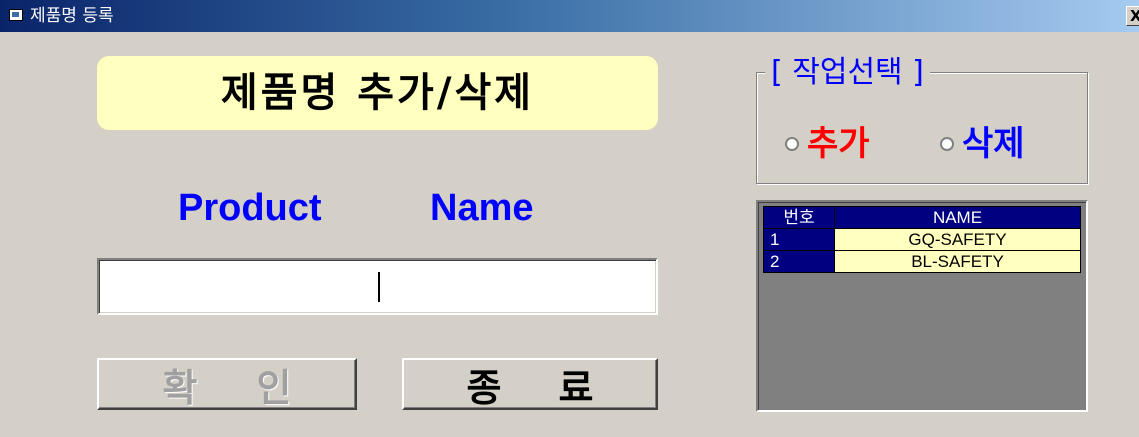 This screenshot has width=1139, height=437. What do you see at coordinates (957, 239) in the screenshot?
I see `grid-cell-name: GQ-SAFETY` at bounding box center [957, 239].